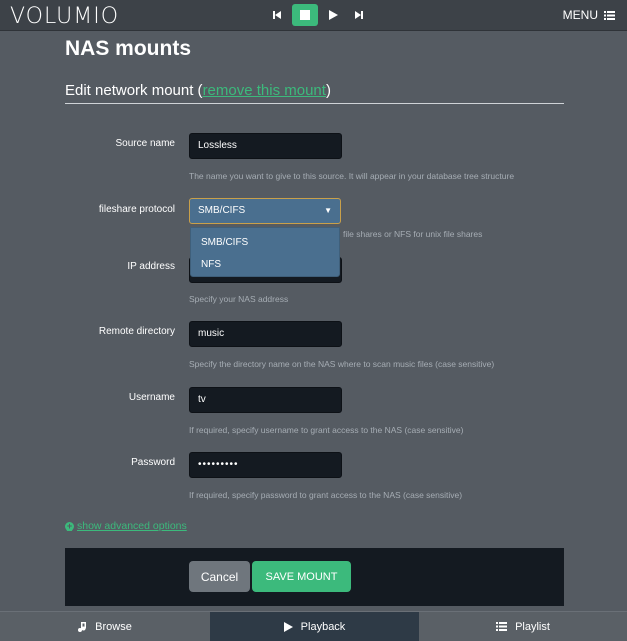 The image size is (627, 641). I want to click on protocol-selected-value: SMB/CIFS, so click(222, 210).